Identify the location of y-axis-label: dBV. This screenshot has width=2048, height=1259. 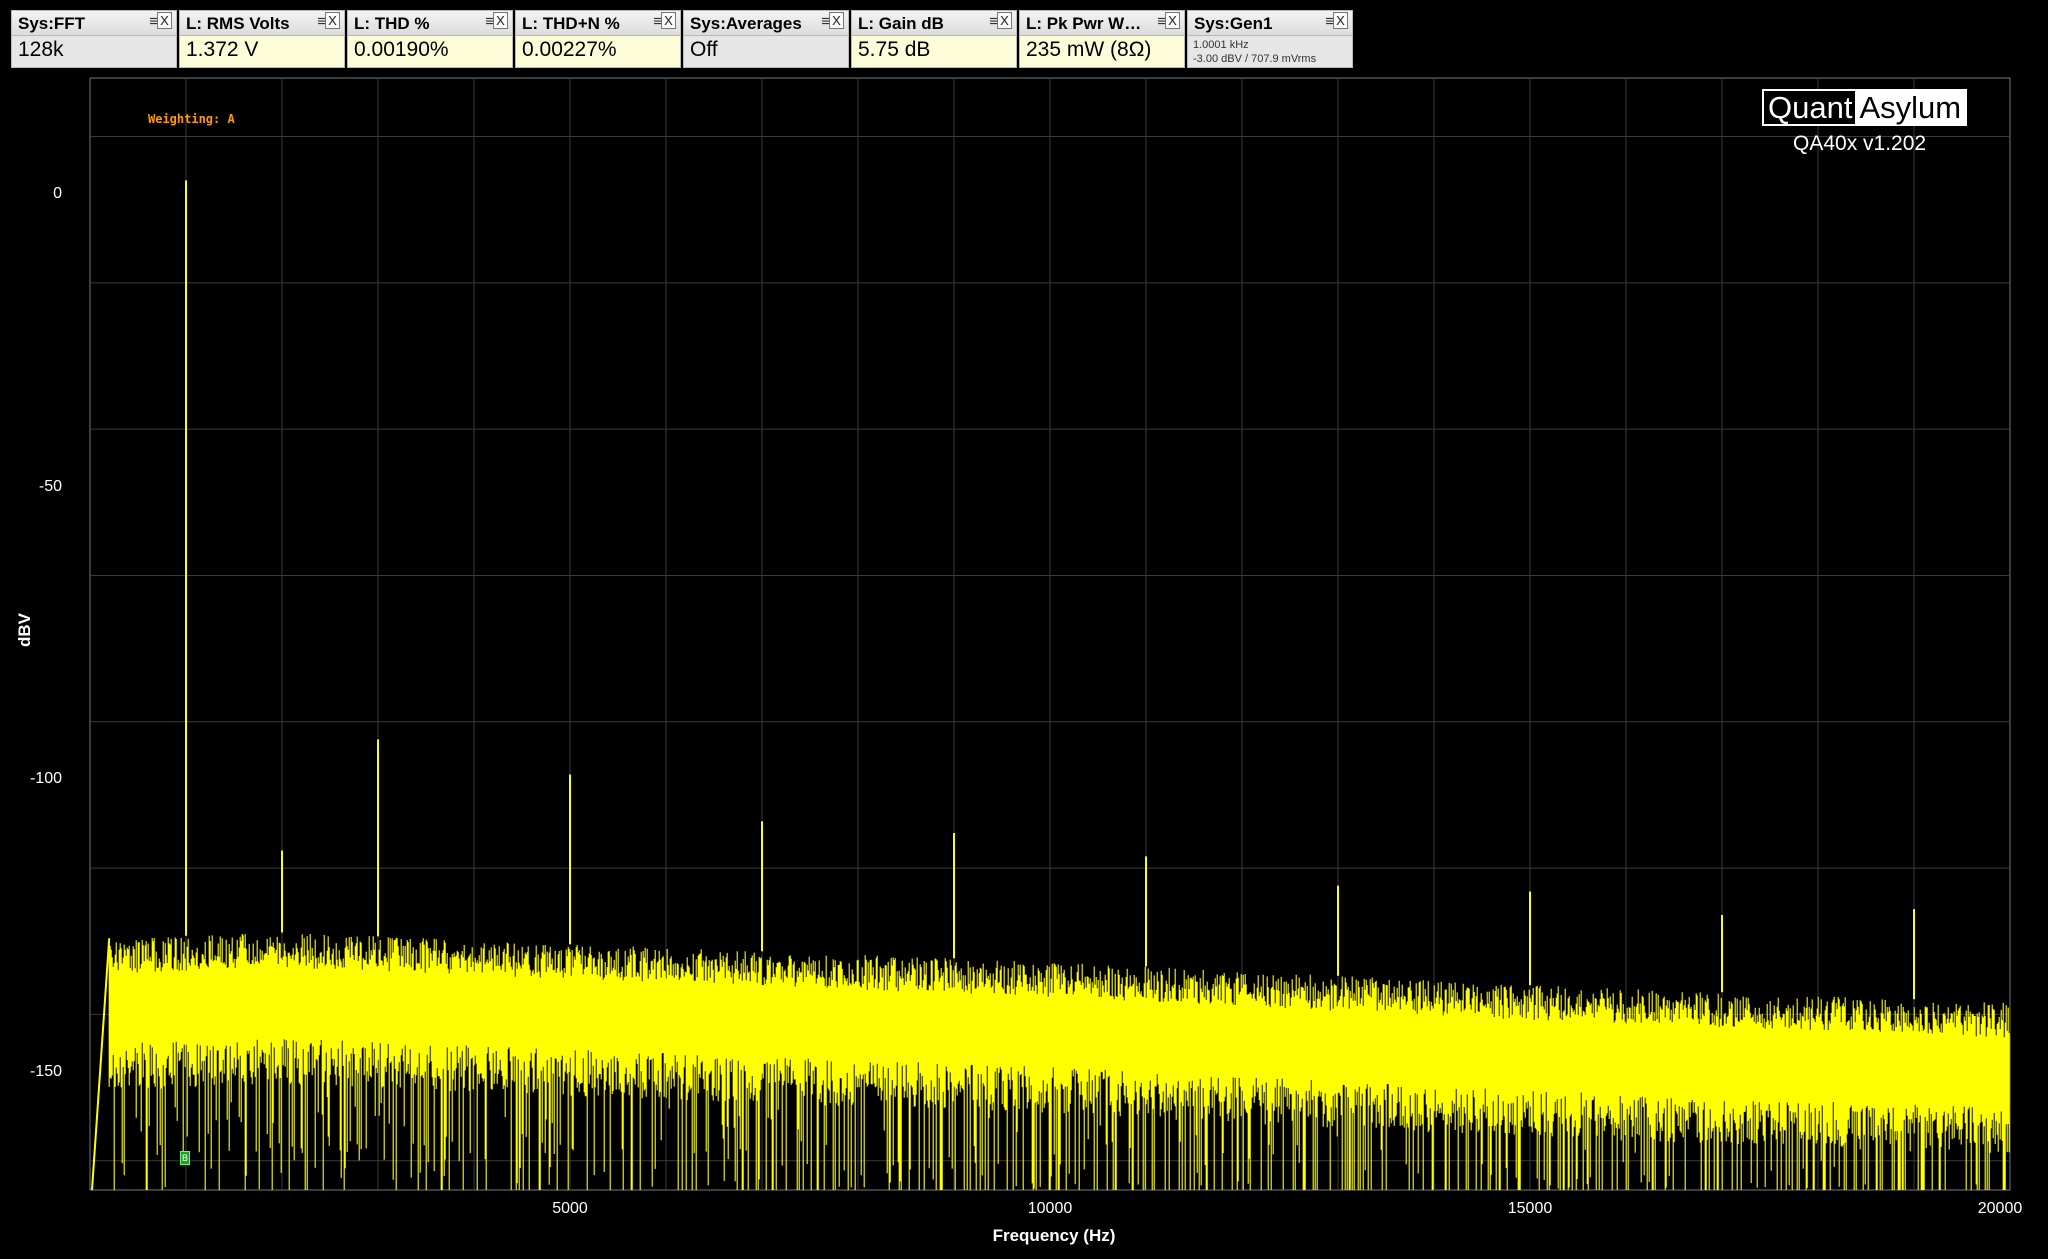
(24, 630).